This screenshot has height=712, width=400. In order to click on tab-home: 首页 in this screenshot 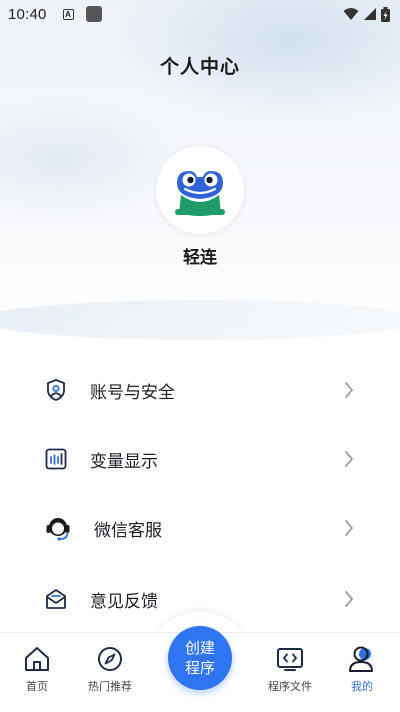, I will do `click(38, 674)`.